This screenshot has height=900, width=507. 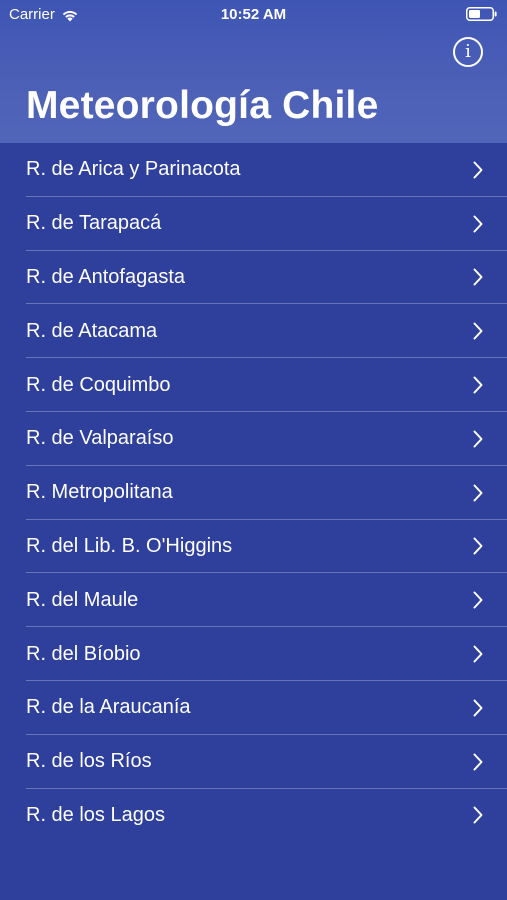 I want to click on region-label: R. de Valparaíso, so click(x=100, y=438).